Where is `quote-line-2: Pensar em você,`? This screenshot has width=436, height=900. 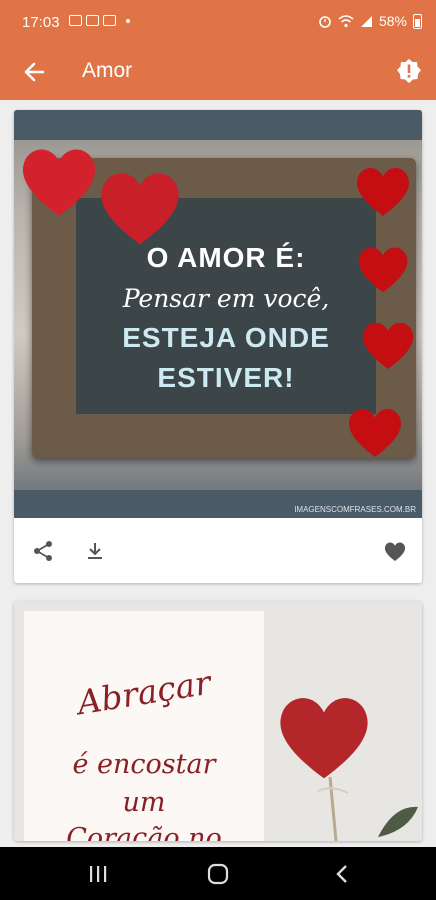 quote-line-2: Pensar em você, is located at coordinates (226, 298).